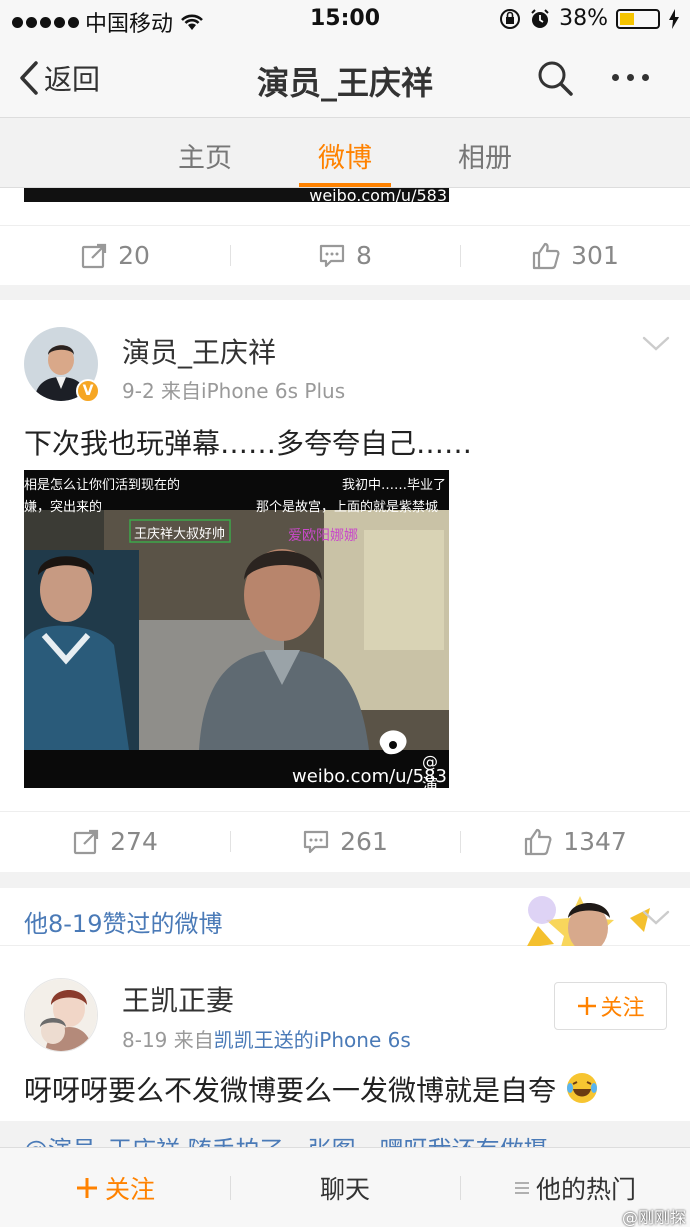  I want to click on repost-button: 274, so click(115, 841).